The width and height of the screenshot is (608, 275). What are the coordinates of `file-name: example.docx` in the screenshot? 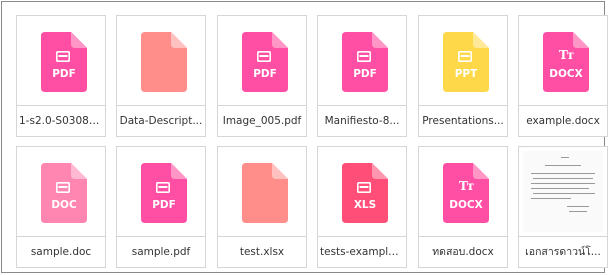 It's located at (563, 121).